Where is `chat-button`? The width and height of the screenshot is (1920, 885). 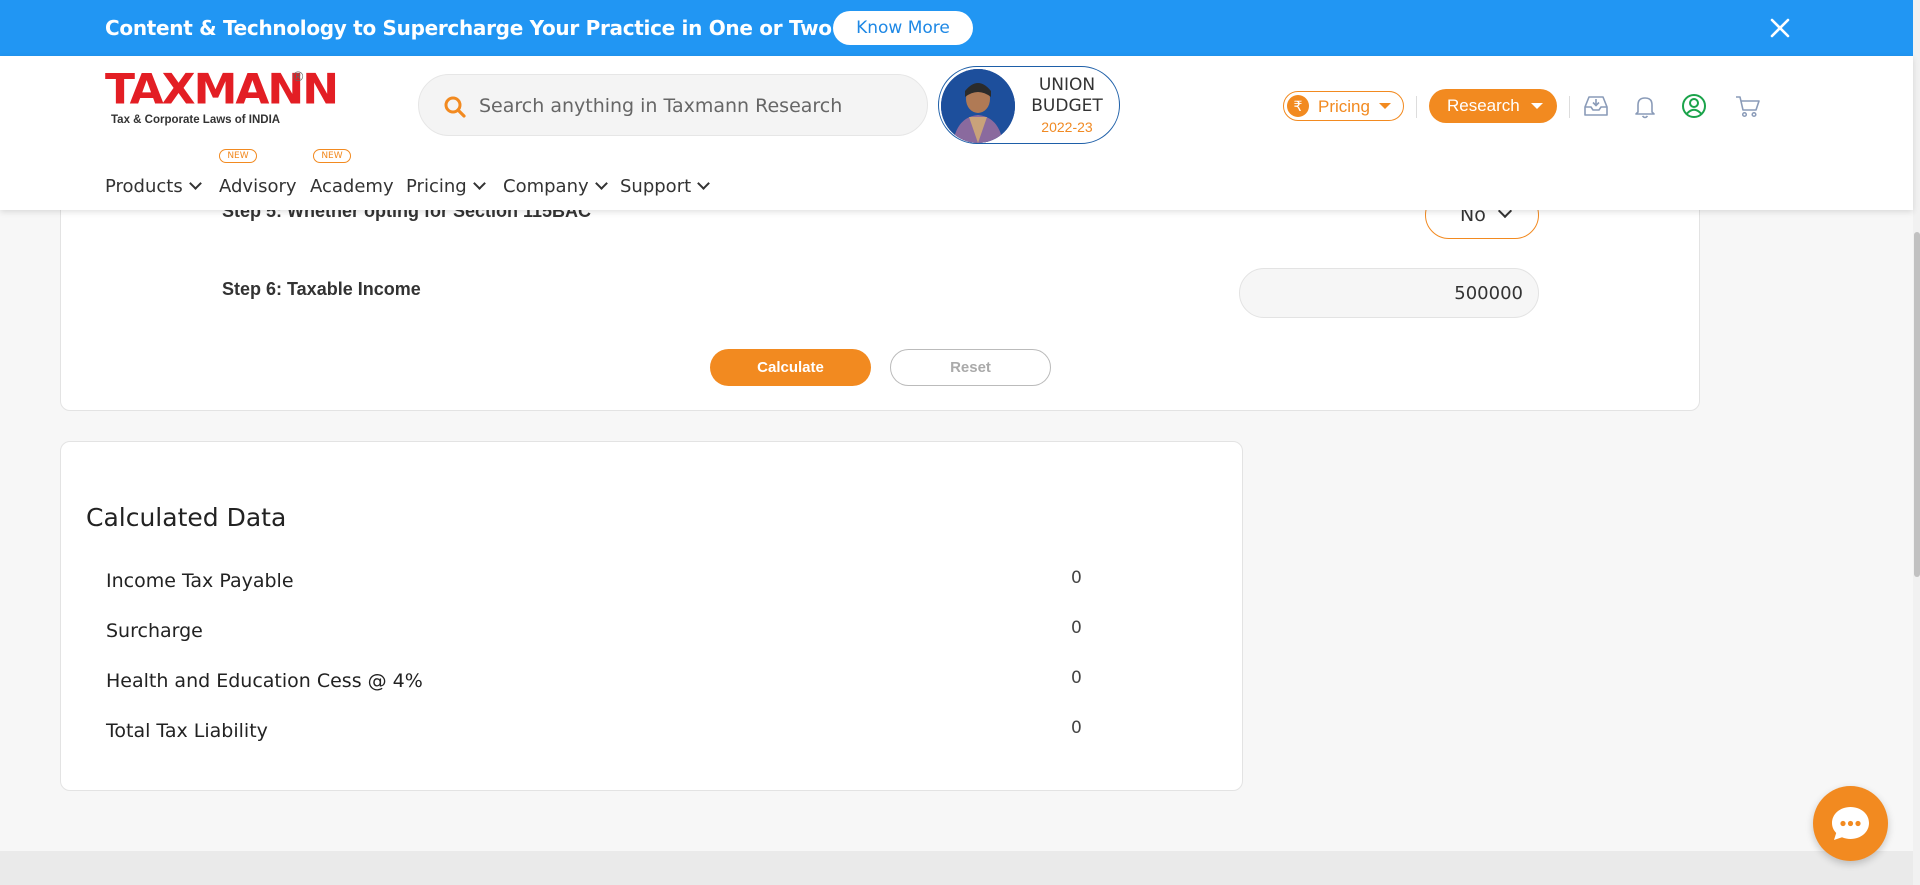 chat-button is located at coordinates (1850, 823).